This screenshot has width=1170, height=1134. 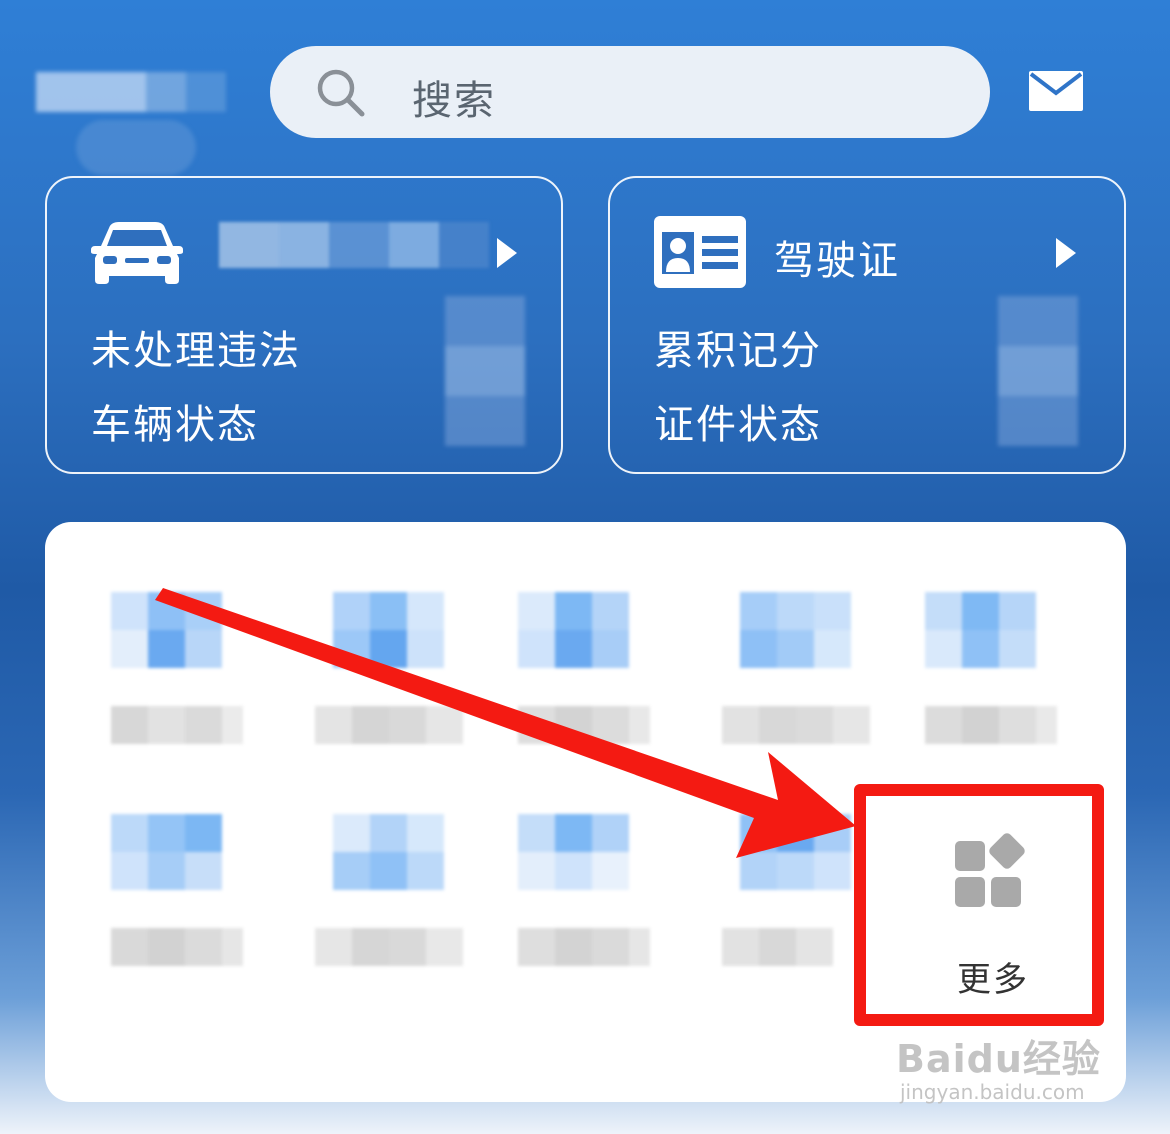 I want to click on mail-icon, so click(x=1056, y=91).